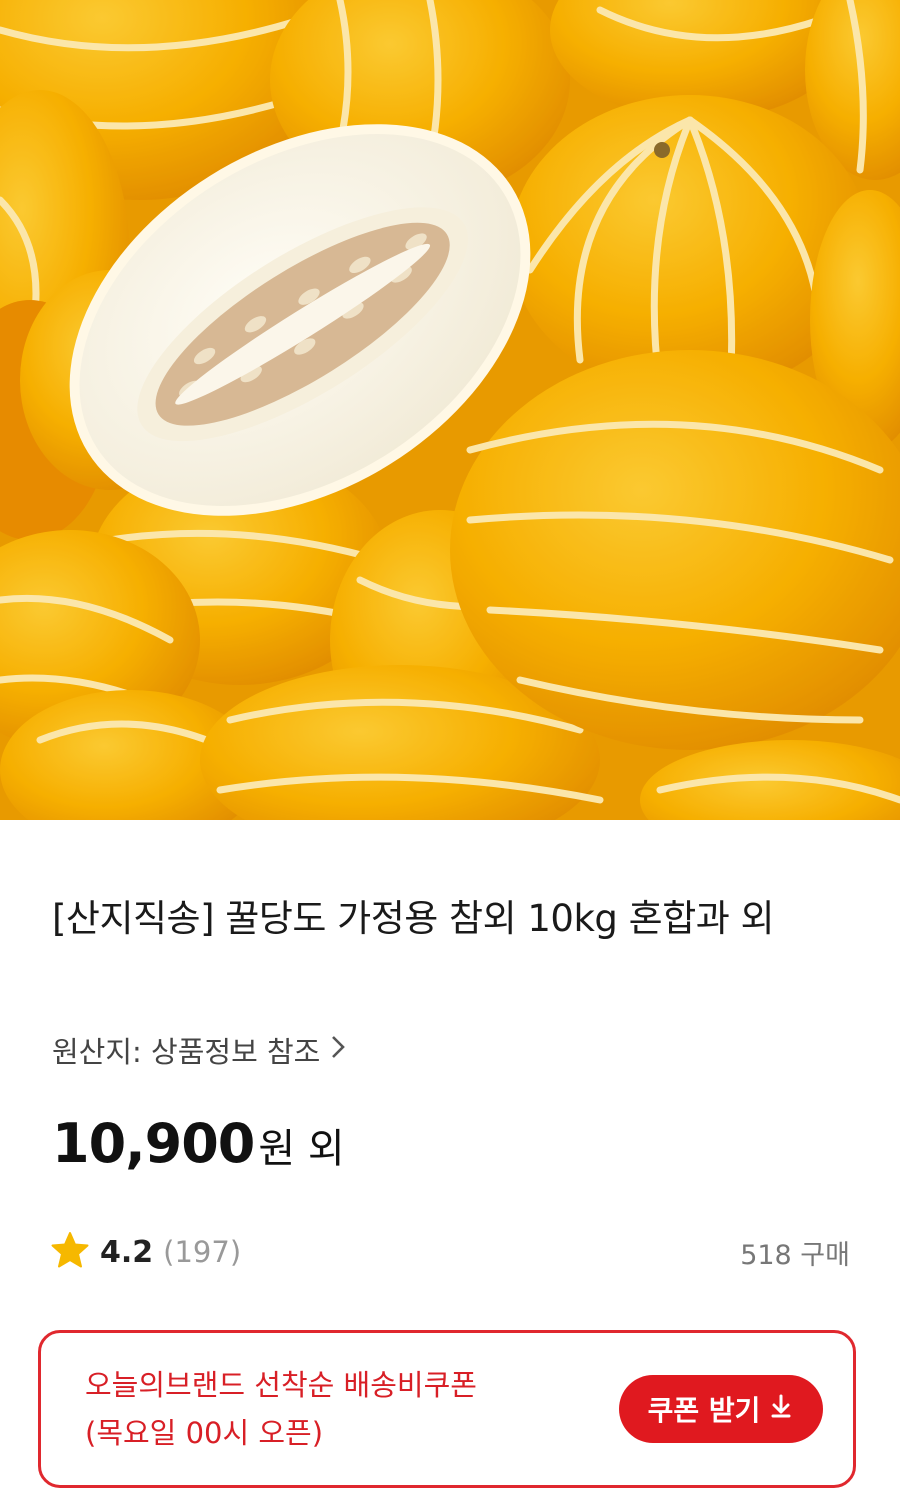 This screenshot has height=1510, width=900. Describe the element at coordinates (301, 1149) in the screenshot. I see `price-suffix: 원 외` at that location.